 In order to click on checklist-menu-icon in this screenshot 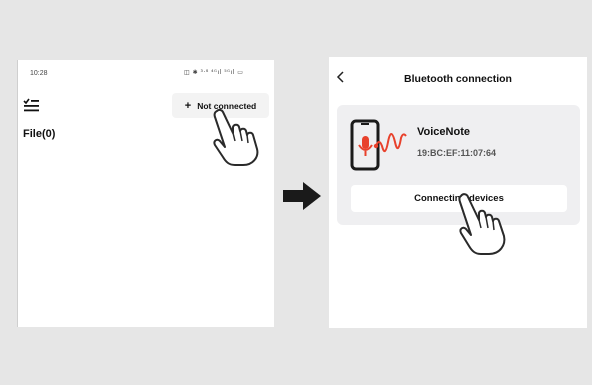, I will do `click(31, 105)`.